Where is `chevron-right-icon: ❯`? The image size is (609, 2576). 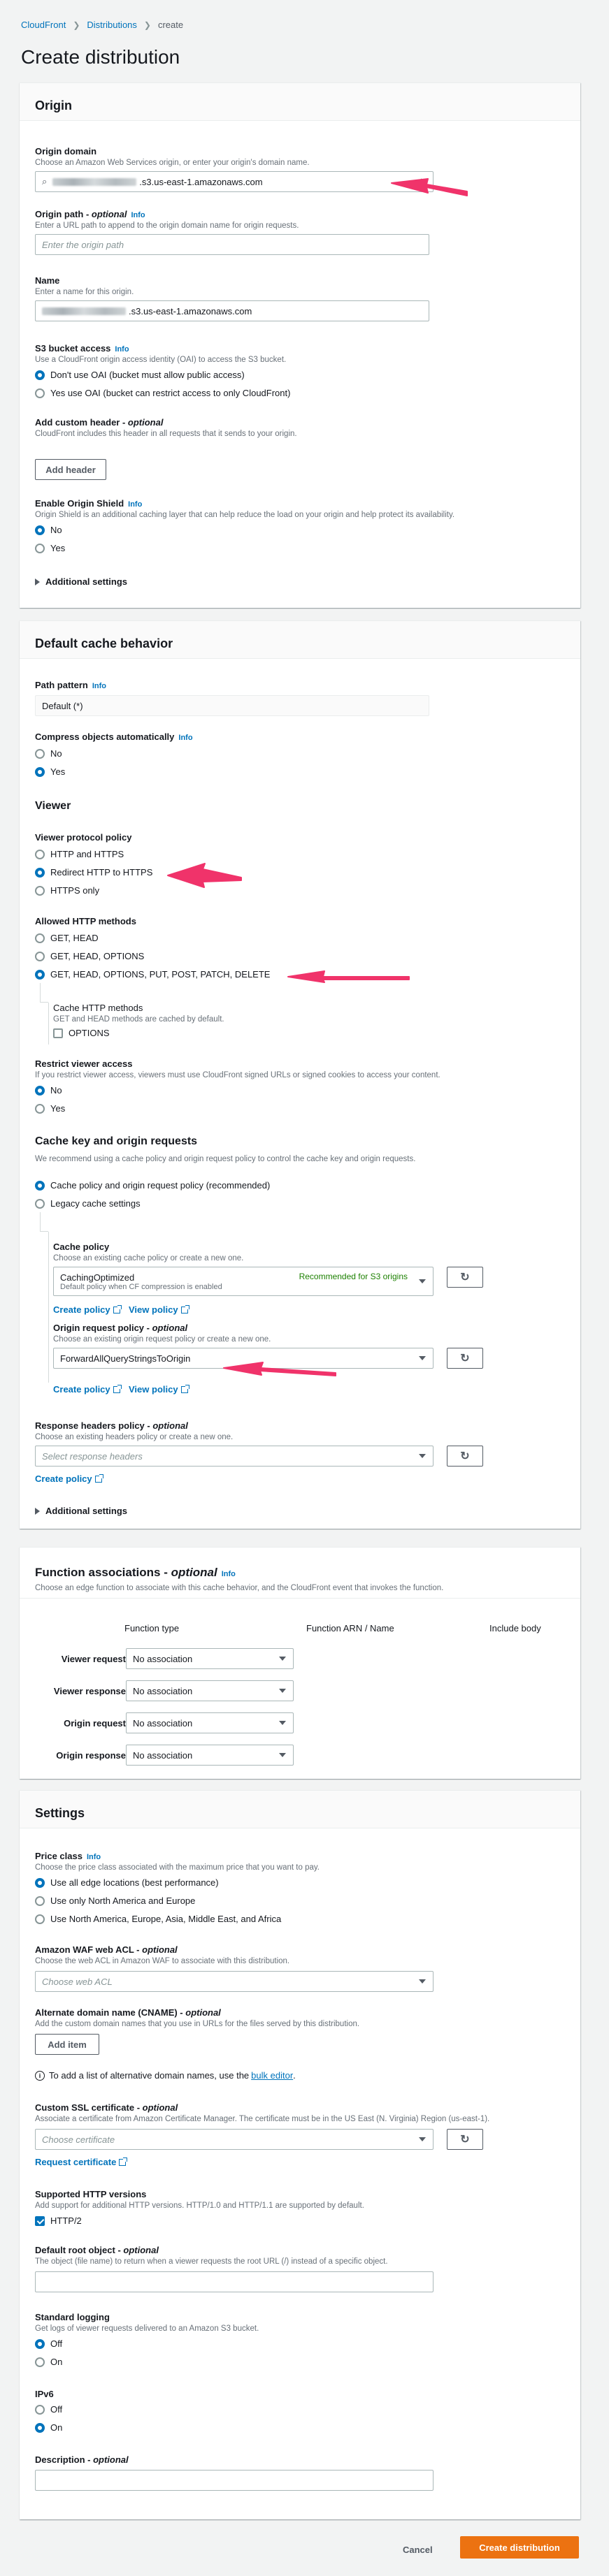
chevron-right-icon: ❯ is located at coordinates (147, 25).